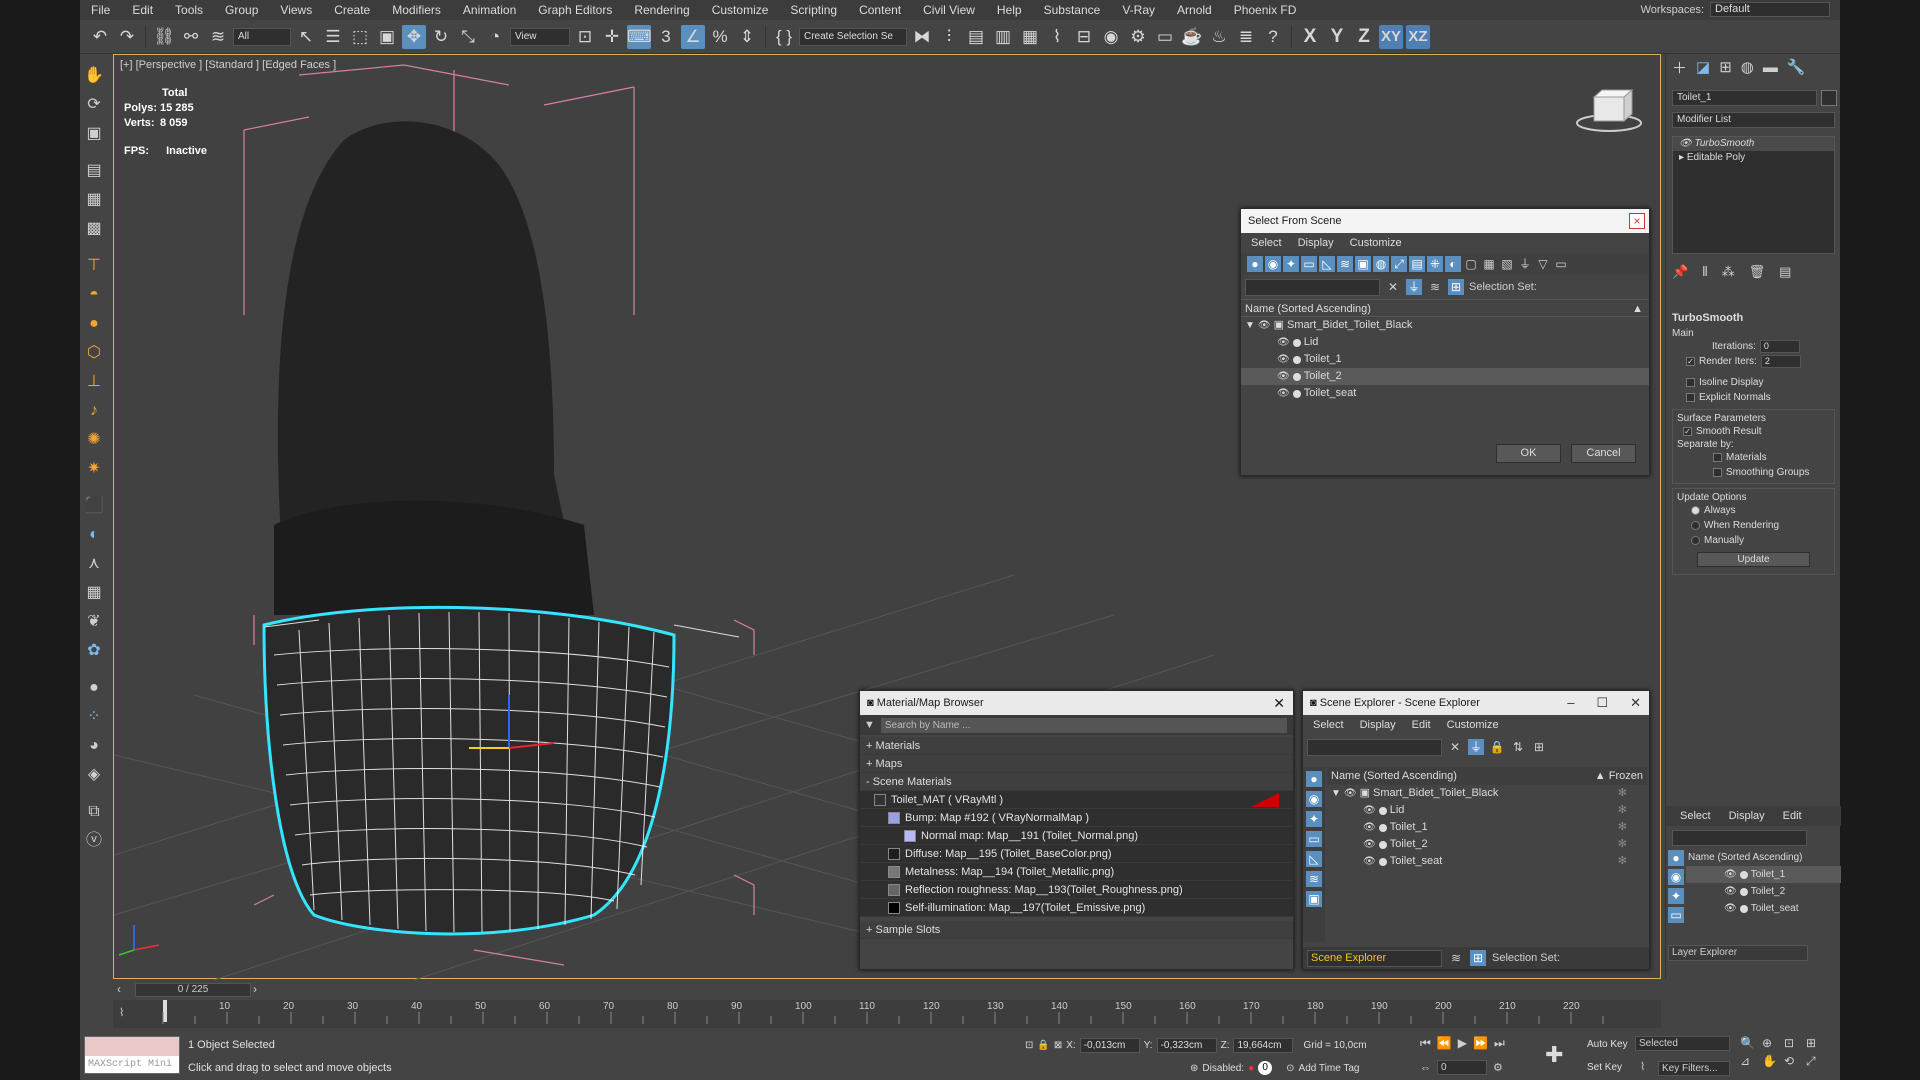 The width and height of the screenshot is (1920, 1080). Describe the element at coordinates (1378, 725) in the screenshot. I see `explorer-menu-display: Display` at that location.